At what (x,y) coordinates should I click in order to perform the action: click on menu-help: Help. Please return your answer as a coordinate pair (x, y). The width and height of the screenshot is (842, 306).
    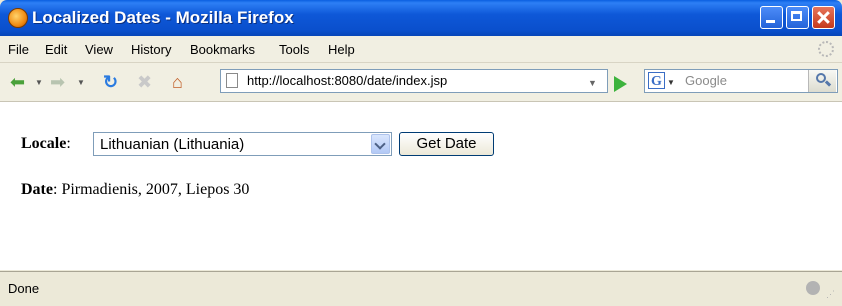
    Looking at the image, I should click on (341, 49).